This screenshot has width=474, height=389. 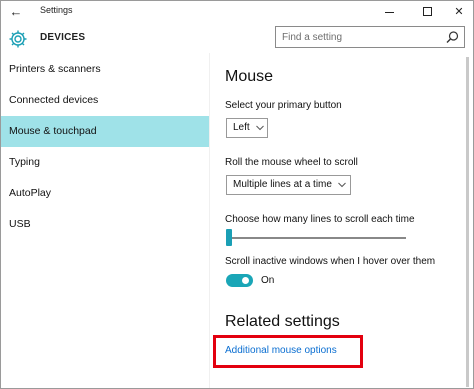 I want to click on sidebar-item-usb: USB, so click(x=105, y=224).